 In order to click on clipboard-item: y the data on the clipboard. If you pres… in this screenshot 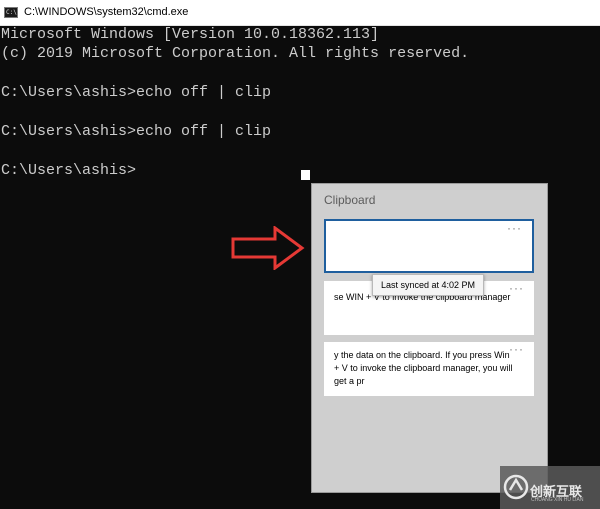, I will do `click(429, 369)`.